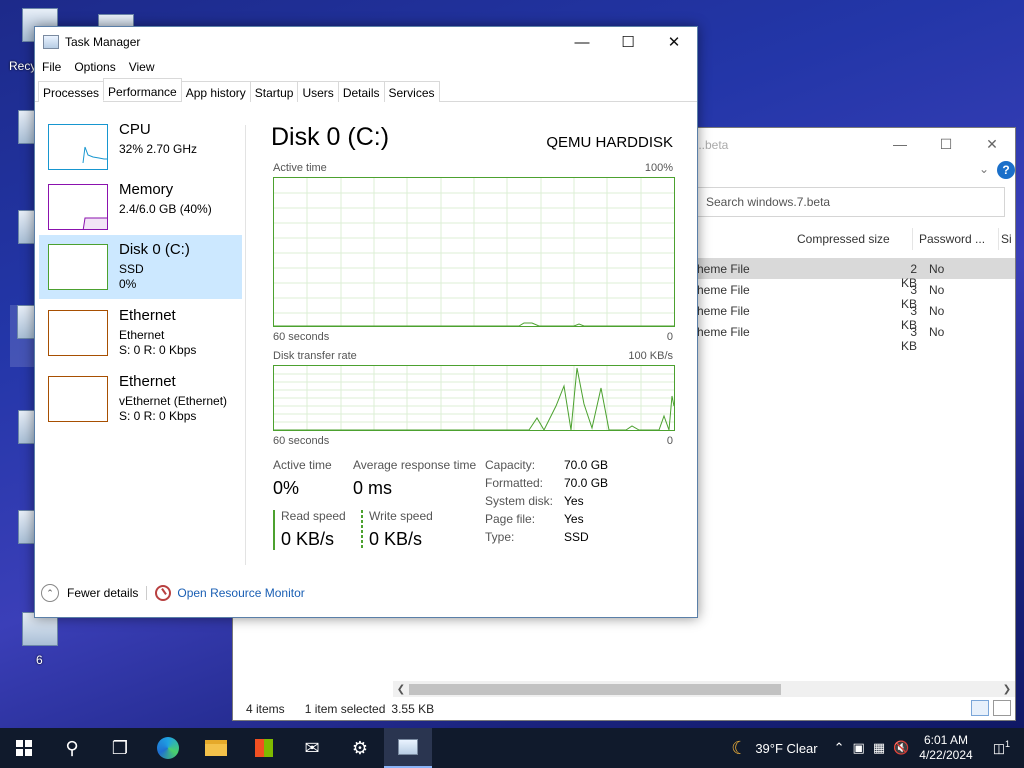 Image resolution: width=1024 pixels, height=768 pixels. Describe the element at coordinates (510, 465) in the screenshot. I see `prop-capacity-label: Capacity:` at that location.